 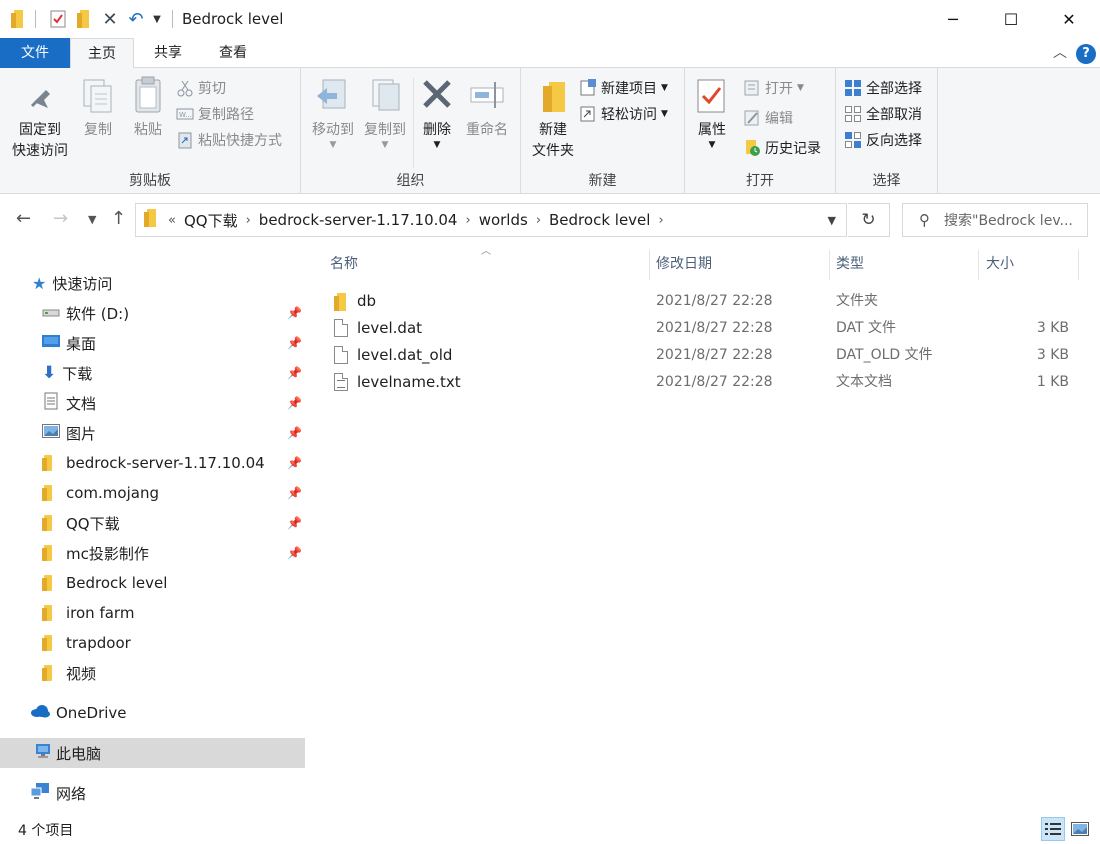 What do you see at coordinates (385, 130) in the screenshot?
I see `copy-to-label: 复制到` at bounding box center [385, 130].